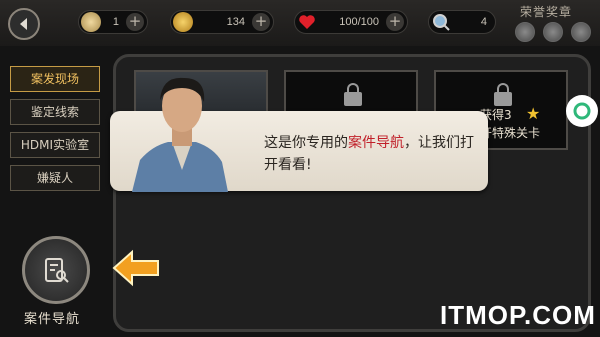 The image size is (600, 337). What do you see at coordinates (533, 113) in the screenshot?
I see `star-icon: ★` at bounding box center [533, 113].